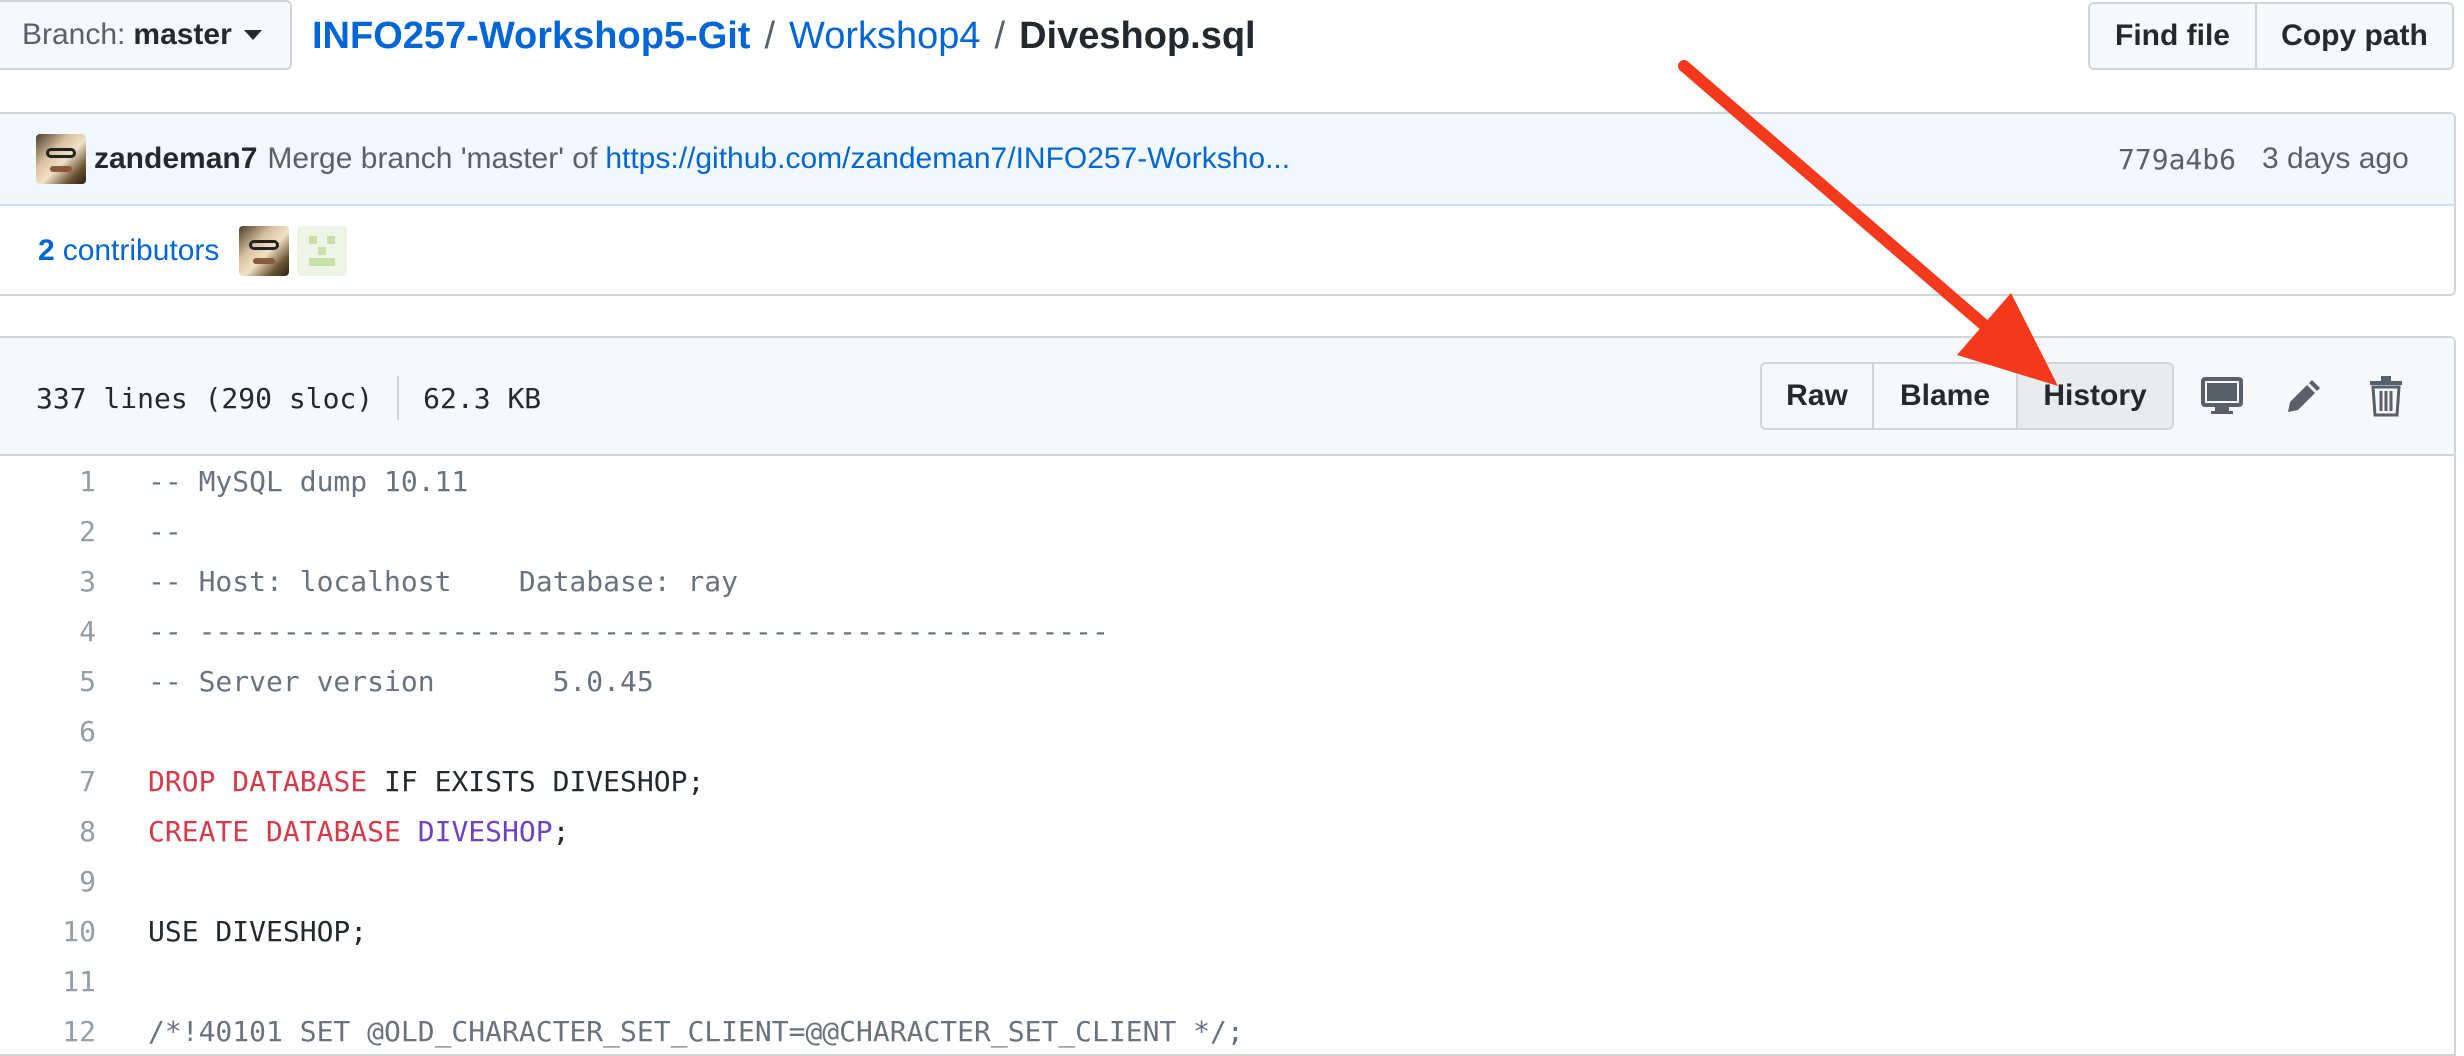 The height and width of the screenshot is (1056, 2464). Describe the element at coordinates (49, 481) in the screenshot. I see `line-number: 1` at that location.